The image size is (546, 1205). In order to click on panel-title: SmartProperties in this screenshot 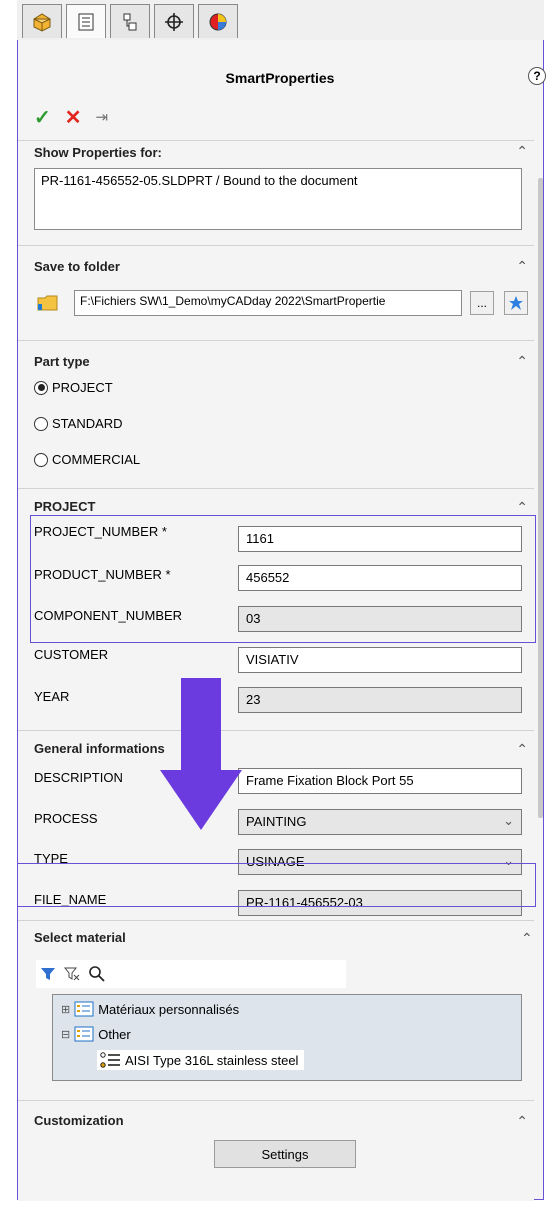, I will do `click(280, 78)`.